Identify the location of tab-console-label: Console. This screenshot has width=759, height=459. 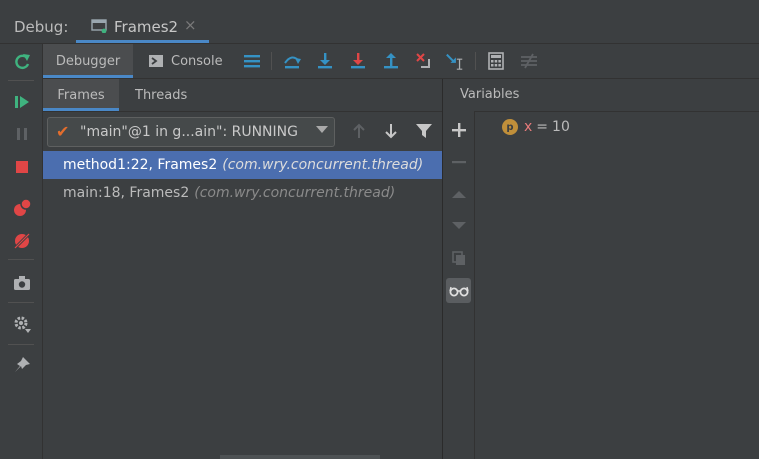
(197, 61).